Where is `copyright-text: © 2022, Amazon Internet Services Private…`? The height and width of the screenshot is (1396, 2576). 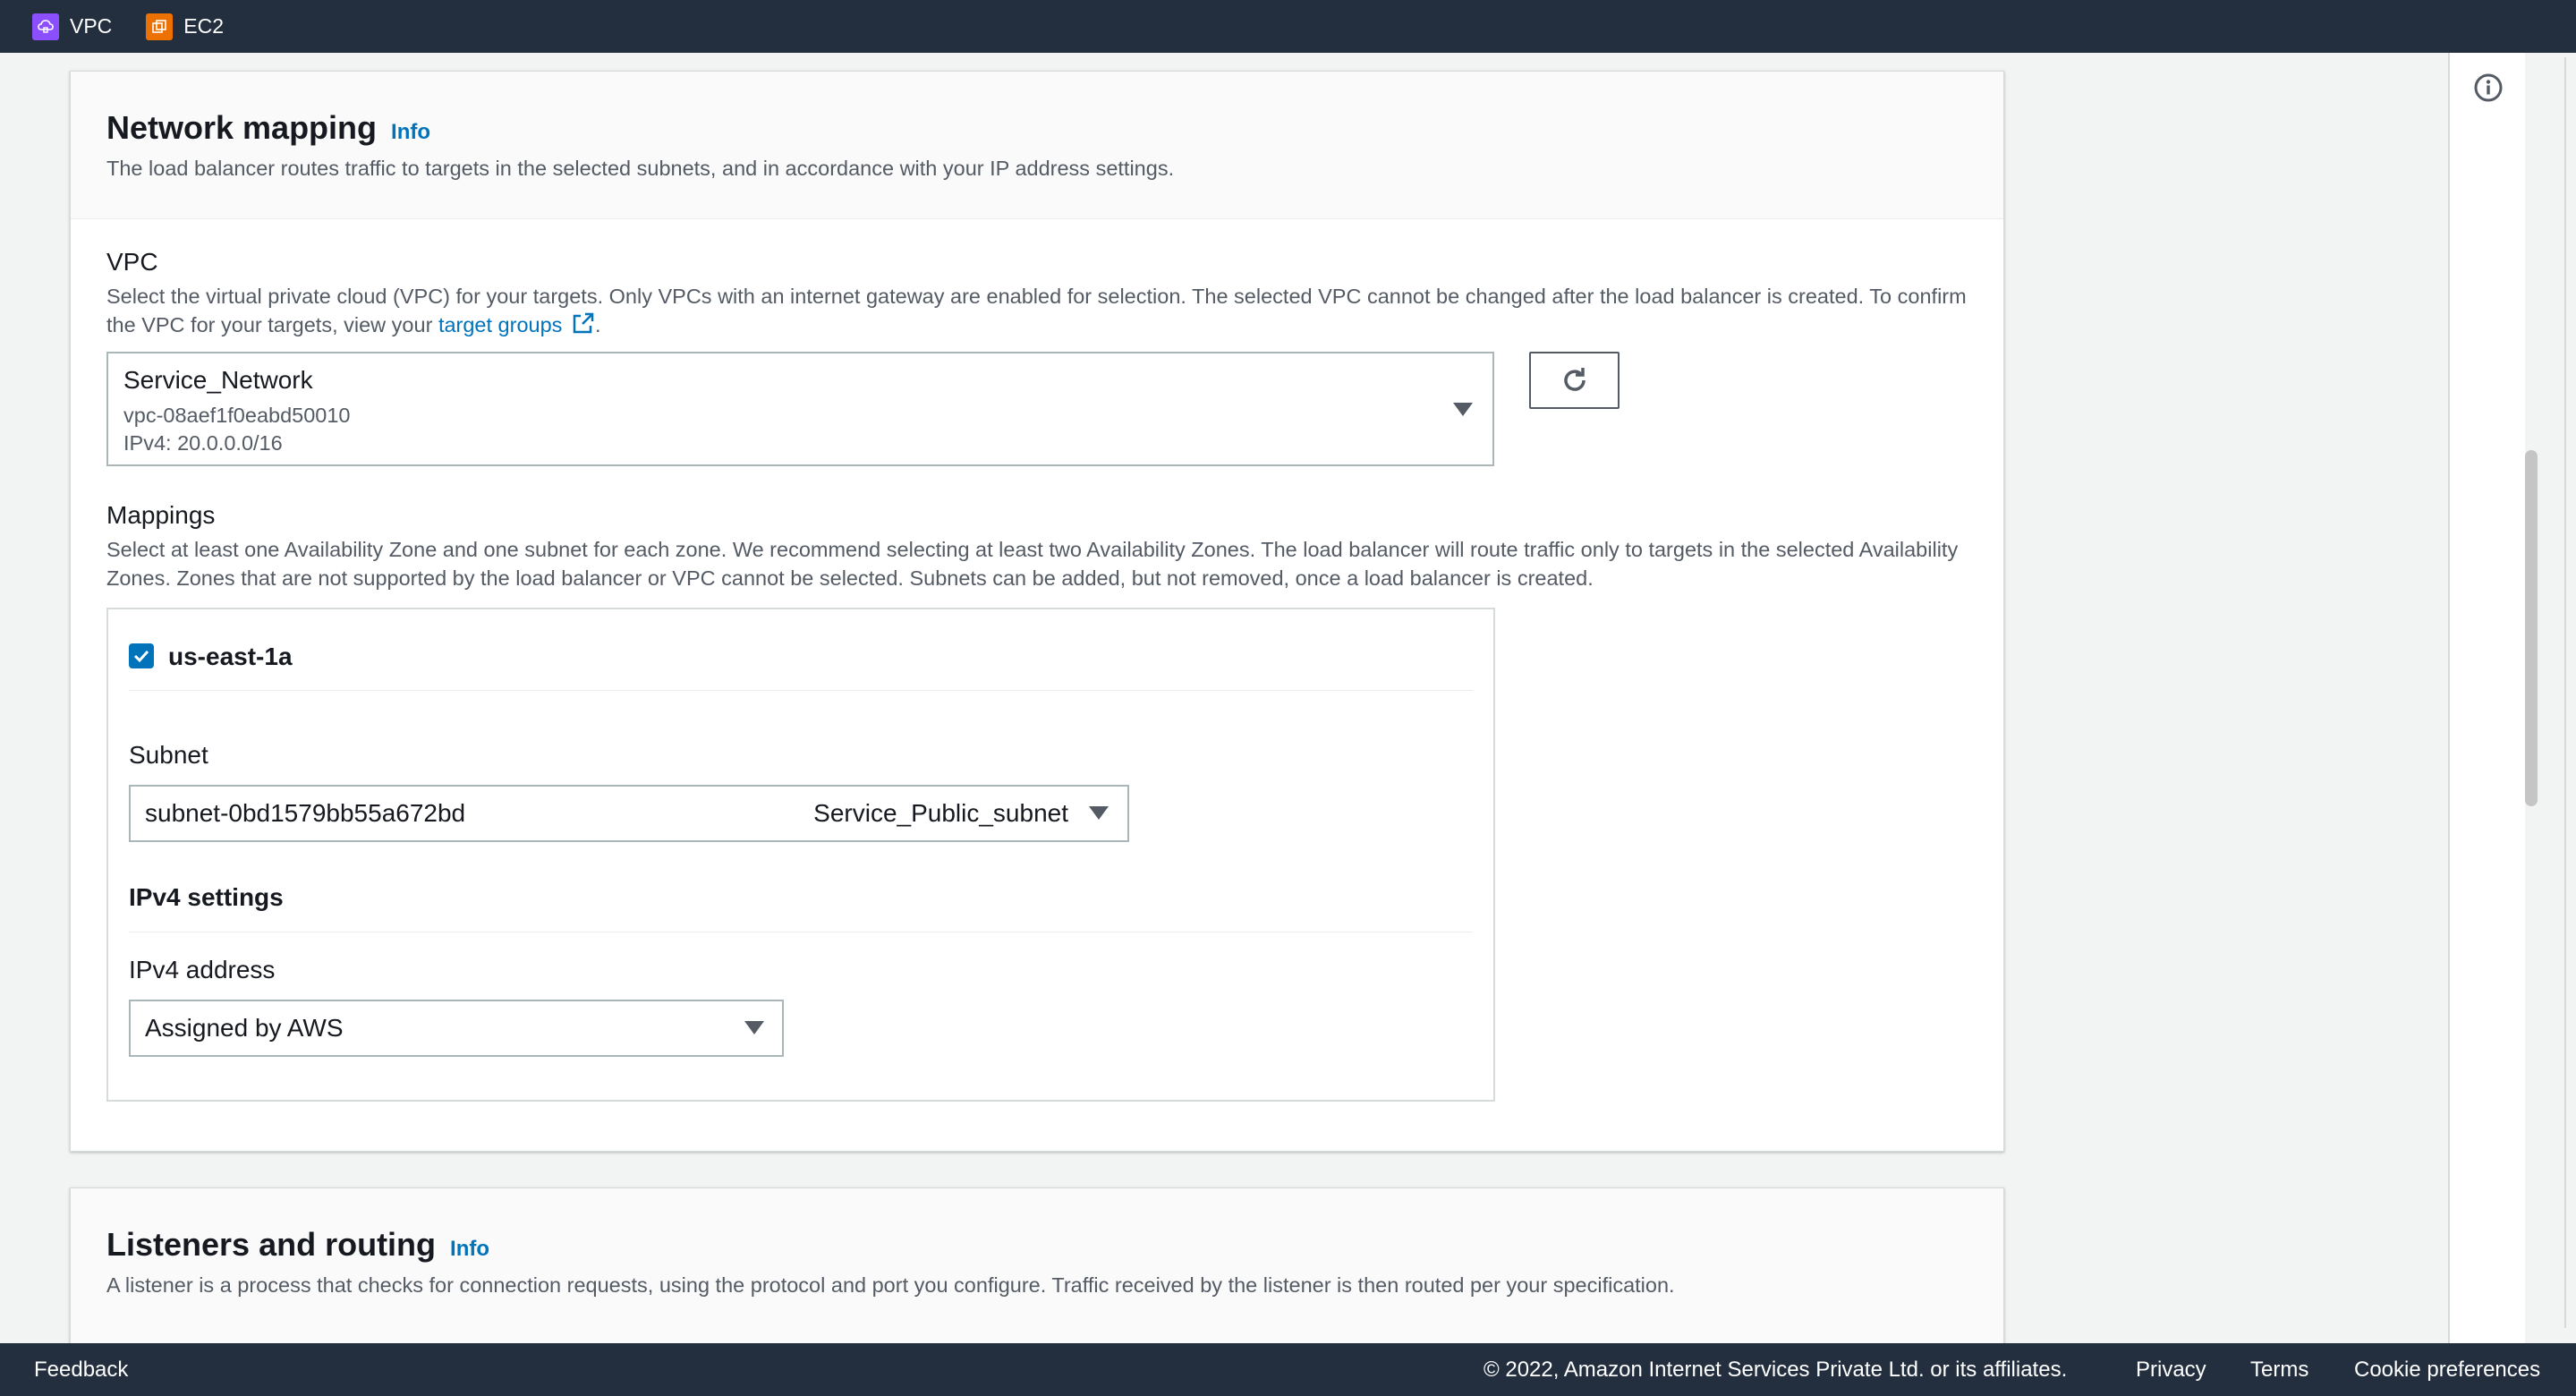 copyright-text: © 2022, Amazon Internet Services Private… is located at coordinates (1776, 1369).